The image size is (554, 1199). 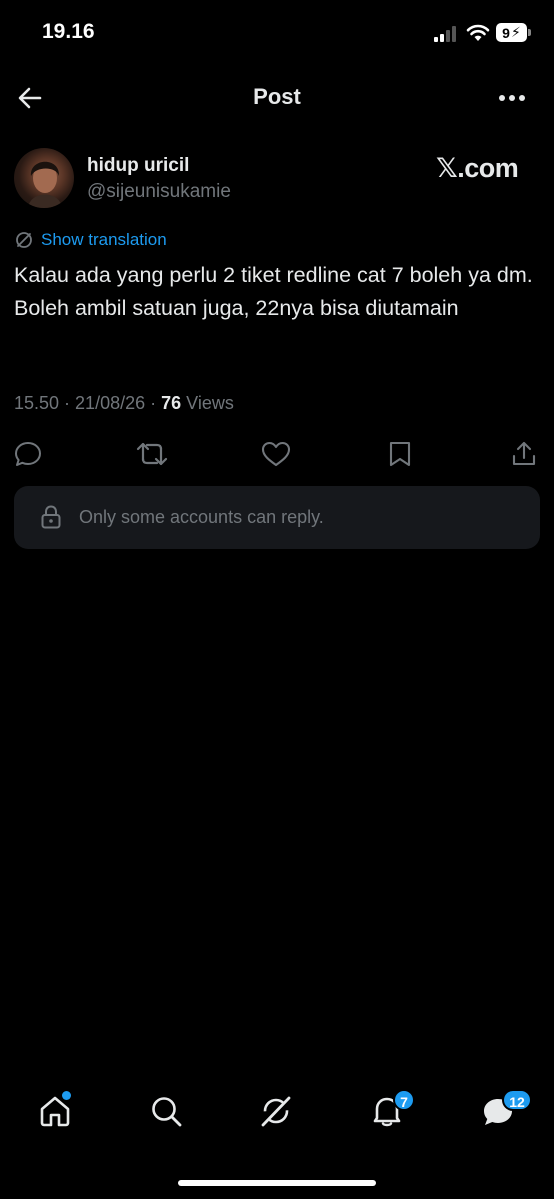 What do you see at coordinates (110, 403) in the screenshot?
I see `post-date: 21/08/26` at bounding box center [110, 403].